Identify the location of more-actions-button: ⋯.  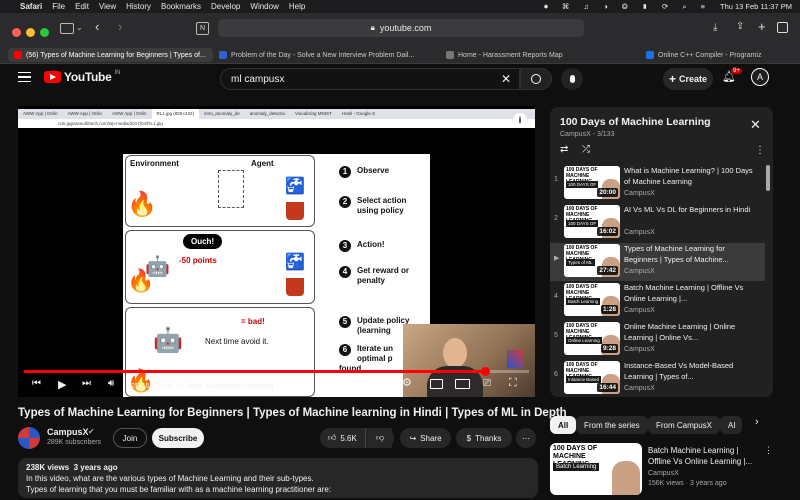
(526, 438).